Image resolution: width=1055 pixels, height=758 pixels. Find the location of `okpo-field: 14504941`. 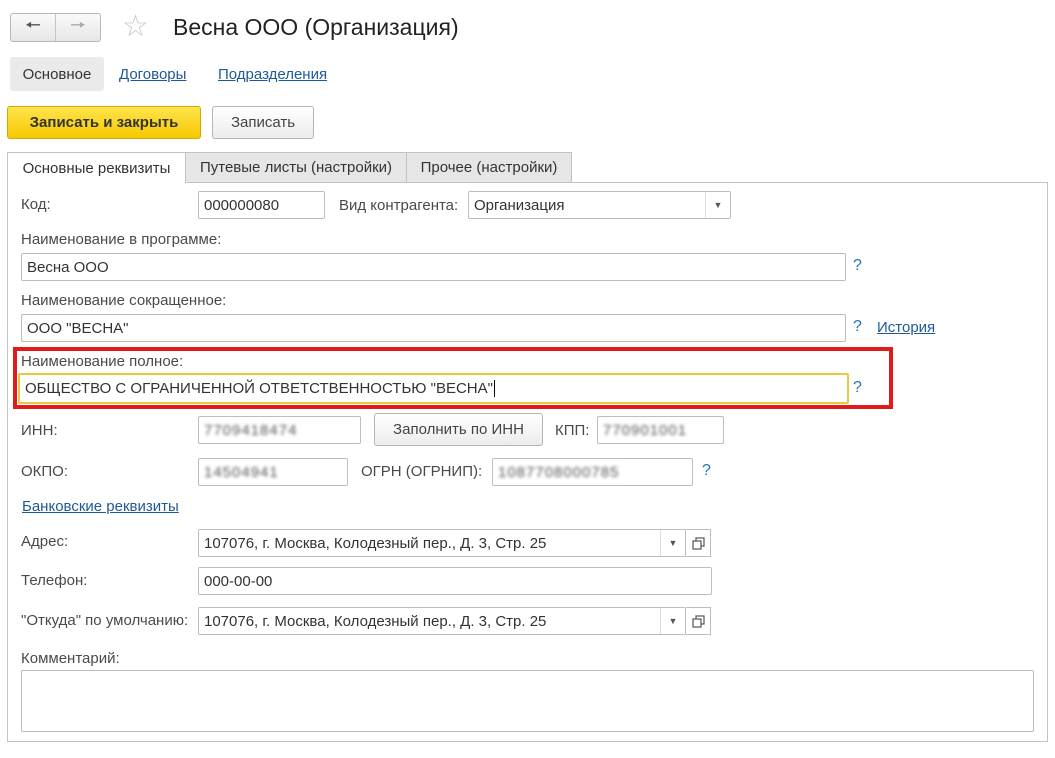

okpo-field: 14504941 is located at coordinates (273, 472).